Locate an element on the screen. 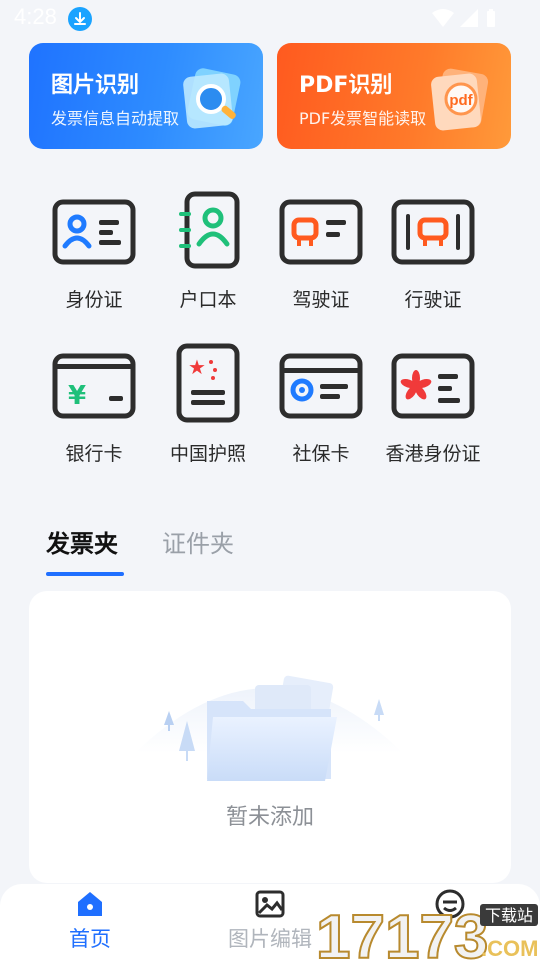 This screenshot has height=960, width=540. tab-certificate-folder: 证件夹 is located at coordinates (198, 541).